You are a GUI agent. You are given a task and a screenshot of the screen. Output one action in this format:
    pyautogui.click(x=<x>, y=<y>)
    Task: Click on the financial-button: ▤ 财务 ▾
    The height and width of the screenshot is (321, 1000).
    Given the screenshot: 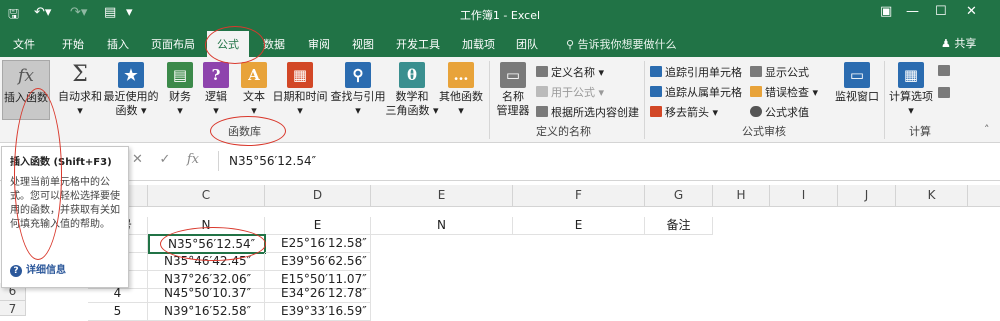 What is the action you would take?
    pyautogui.click(x=180, y=90)
    